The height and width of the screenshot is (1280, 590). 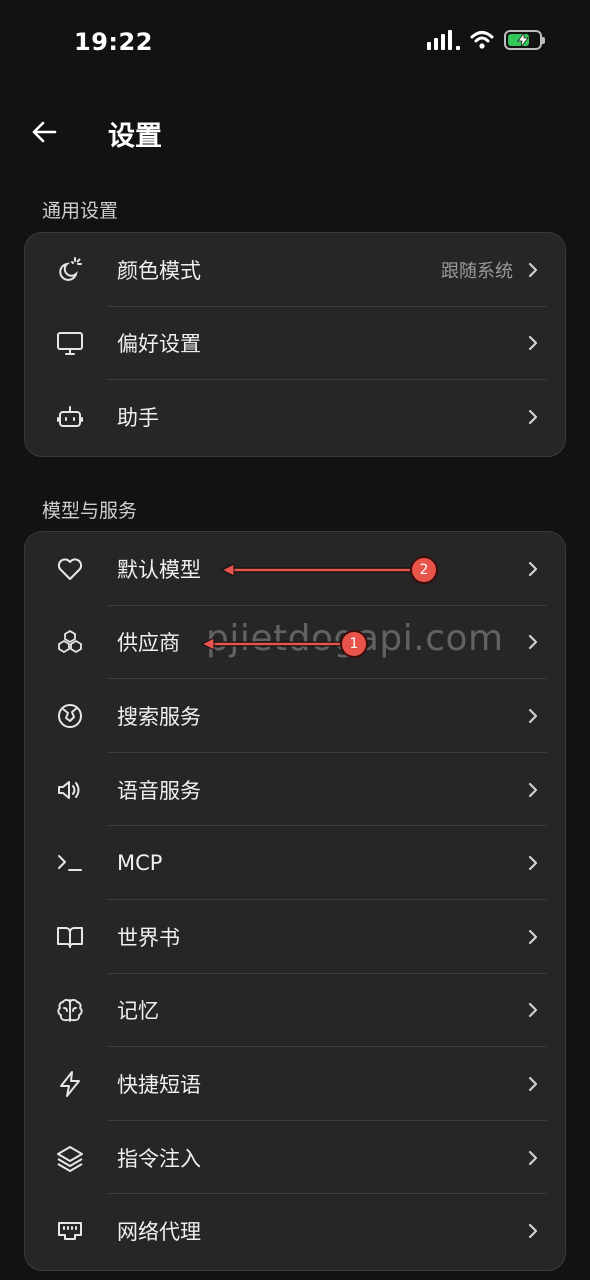 I want to click on settings-row-label: 语音服务, so click(x=159, y=790).